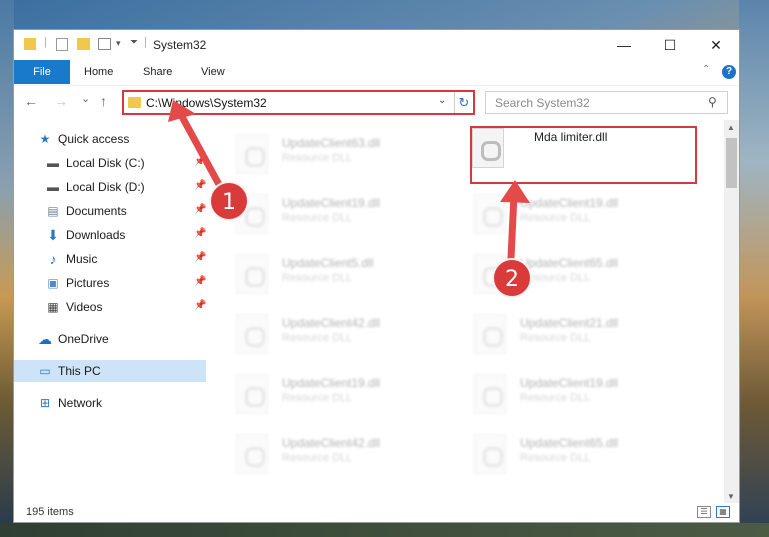  Describe the element at coordinates (229, 201) in the screenshot. I see `step-badge-1: 1` at that location.